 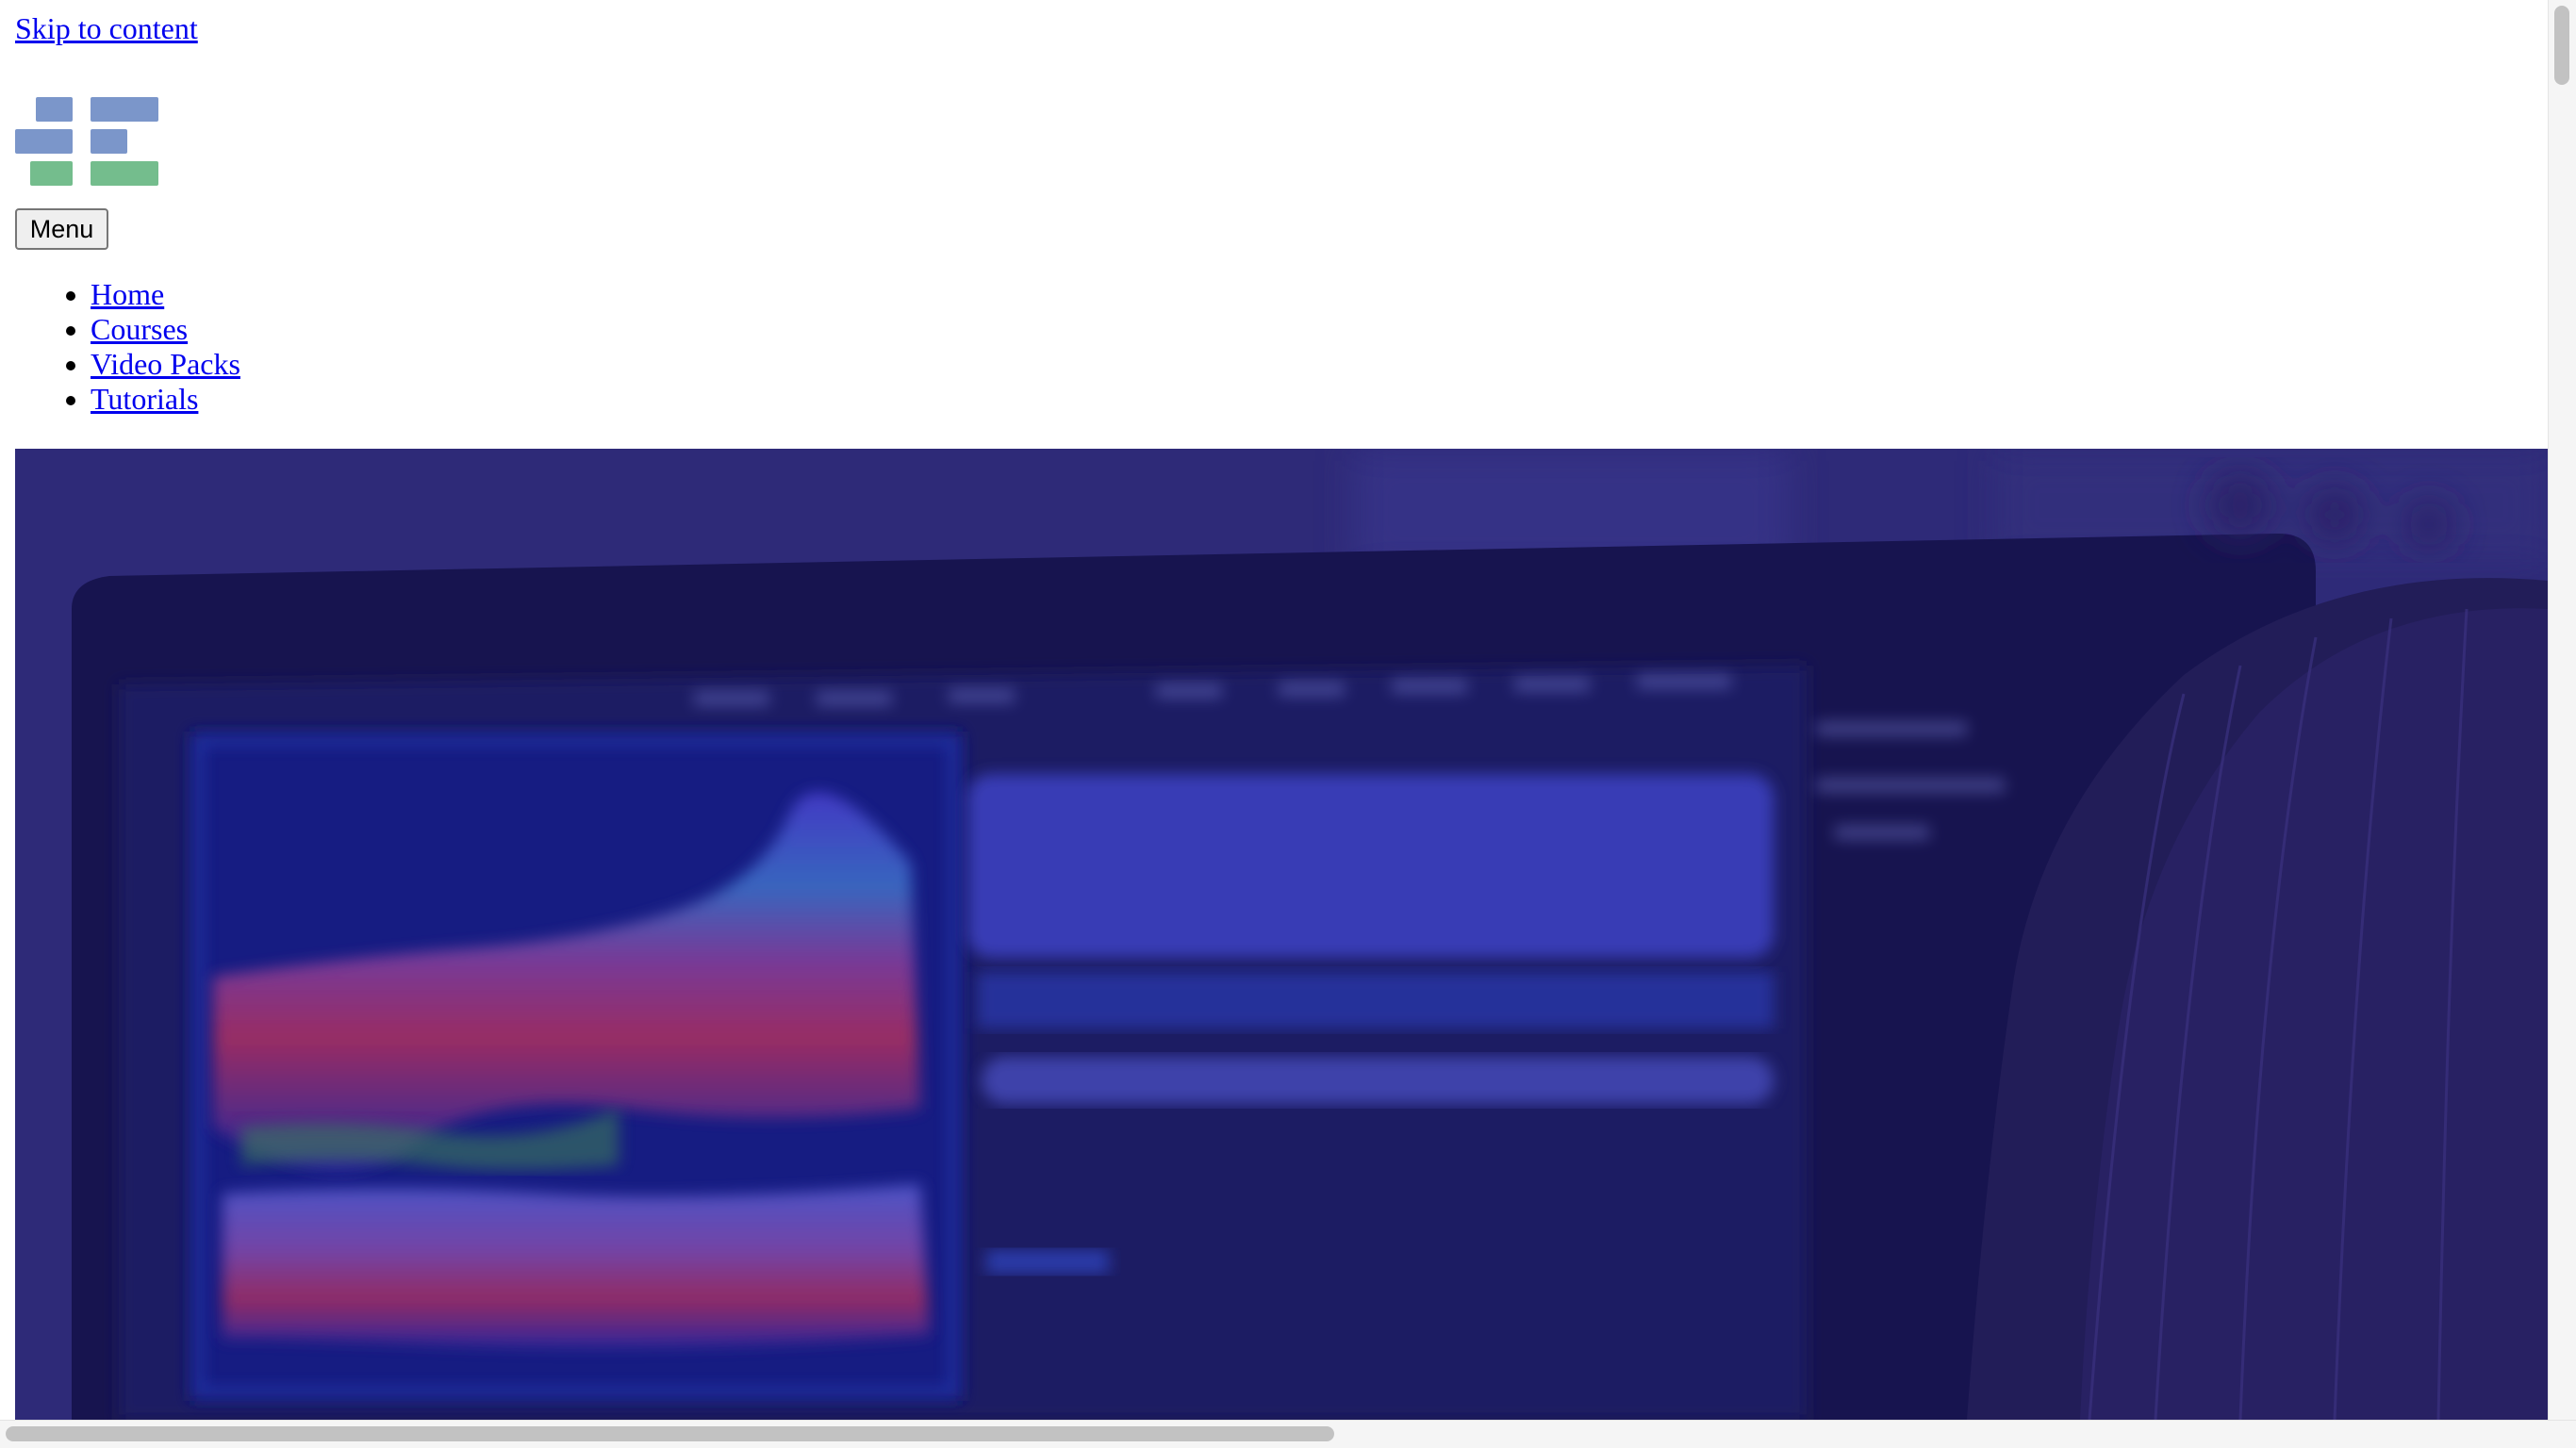 I want to click on nav-item-video-packs: Video Packs, so click(x=165, y=364).